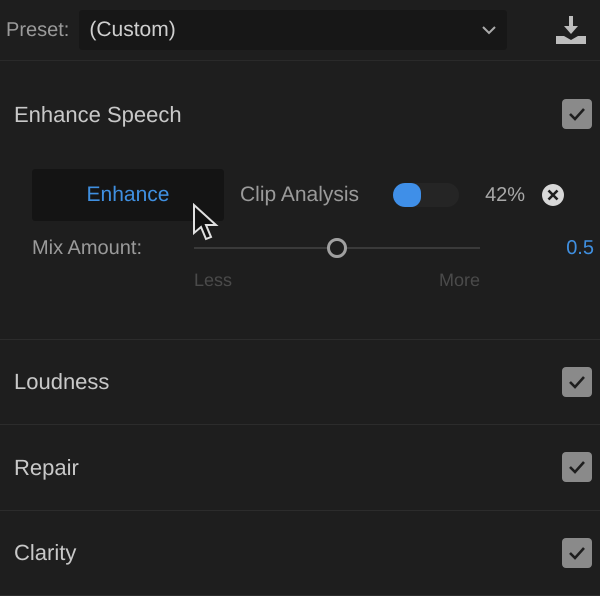  I want to click on mix-amount-label: Mix Amount:, so click(88, 248).